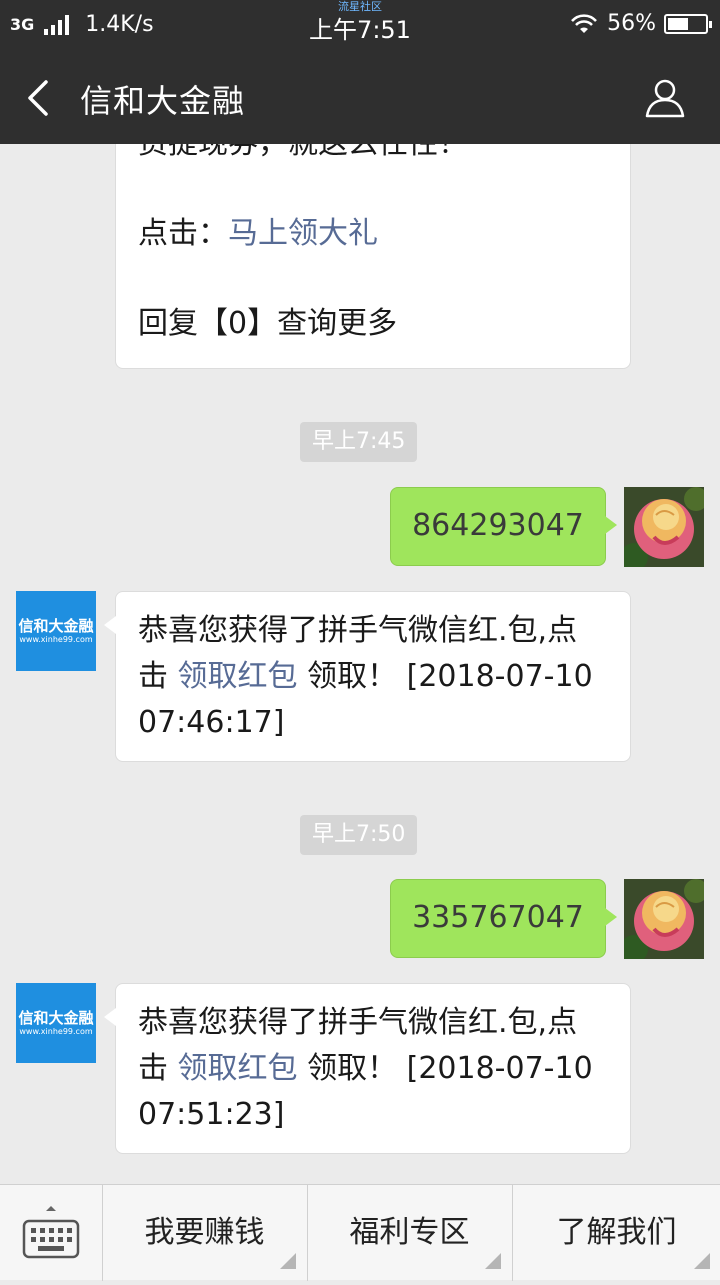 The image size is (720, 1285). Describe the element at coordinates (303, 233) in the screenshot. I see `gift-link: 马上领大礼` at that location.